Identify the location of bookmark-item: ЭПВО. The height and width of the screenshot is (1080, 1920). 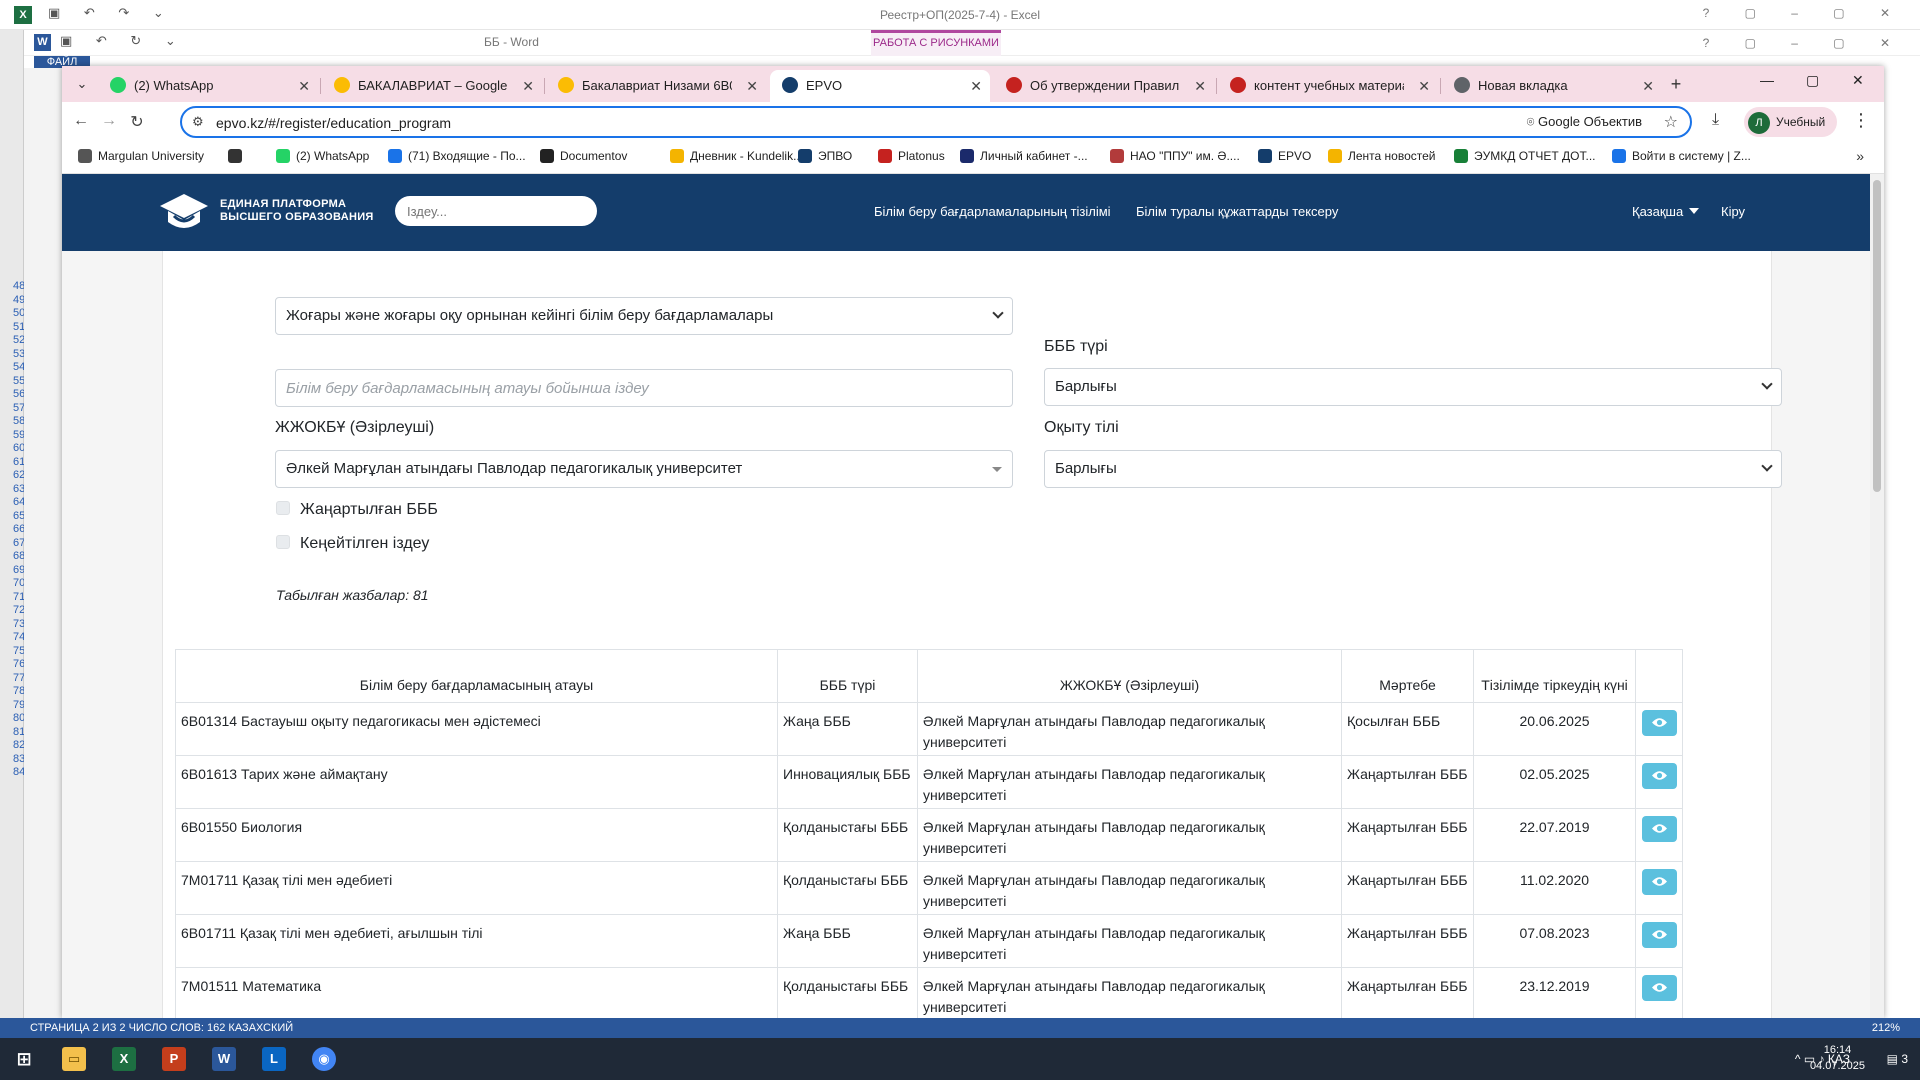
(825, 156).